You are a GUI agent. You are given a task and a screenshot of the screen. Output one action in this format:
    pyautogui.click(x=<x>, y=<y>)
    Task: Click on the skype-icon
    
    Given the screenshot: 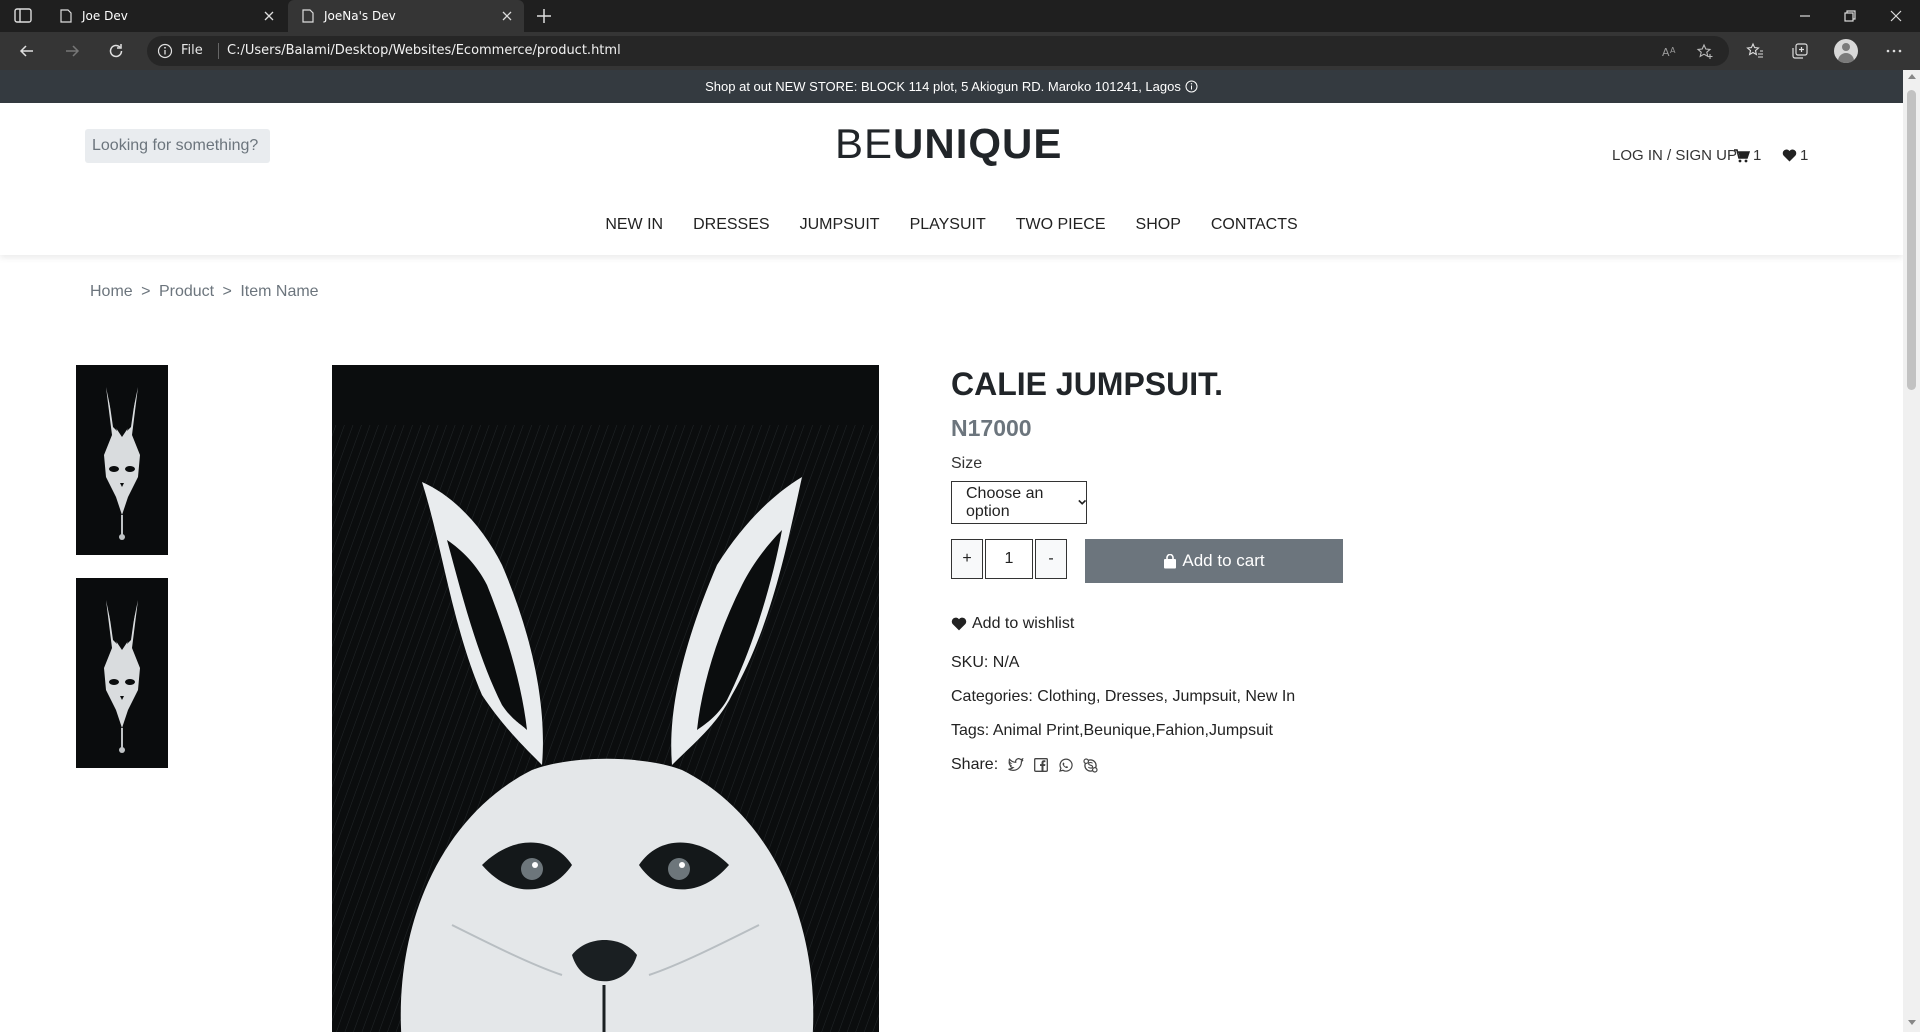 What is the action you would take?
    pyautogui.click(x=1090, y=765)
    